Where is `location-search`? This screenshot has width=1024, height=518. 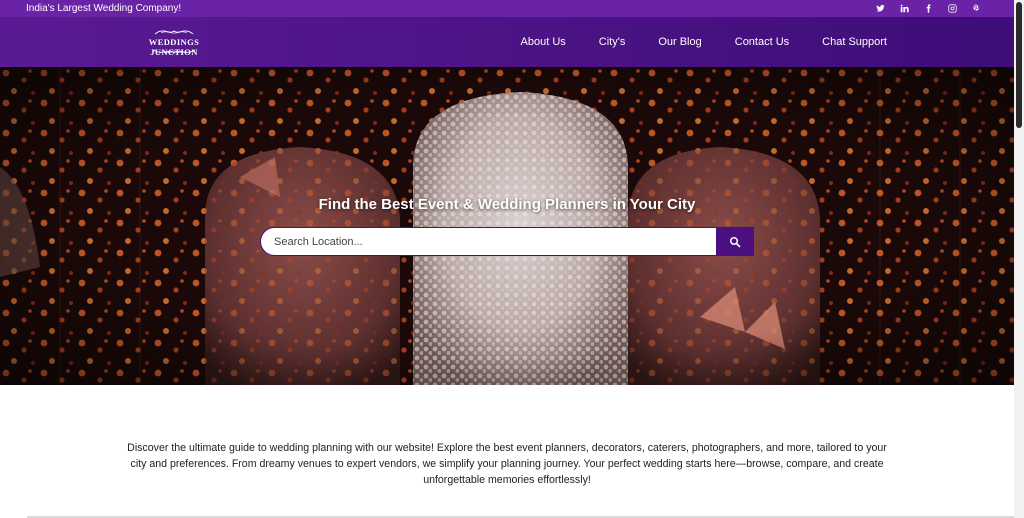
location-search is located at coordinates (507, 241).